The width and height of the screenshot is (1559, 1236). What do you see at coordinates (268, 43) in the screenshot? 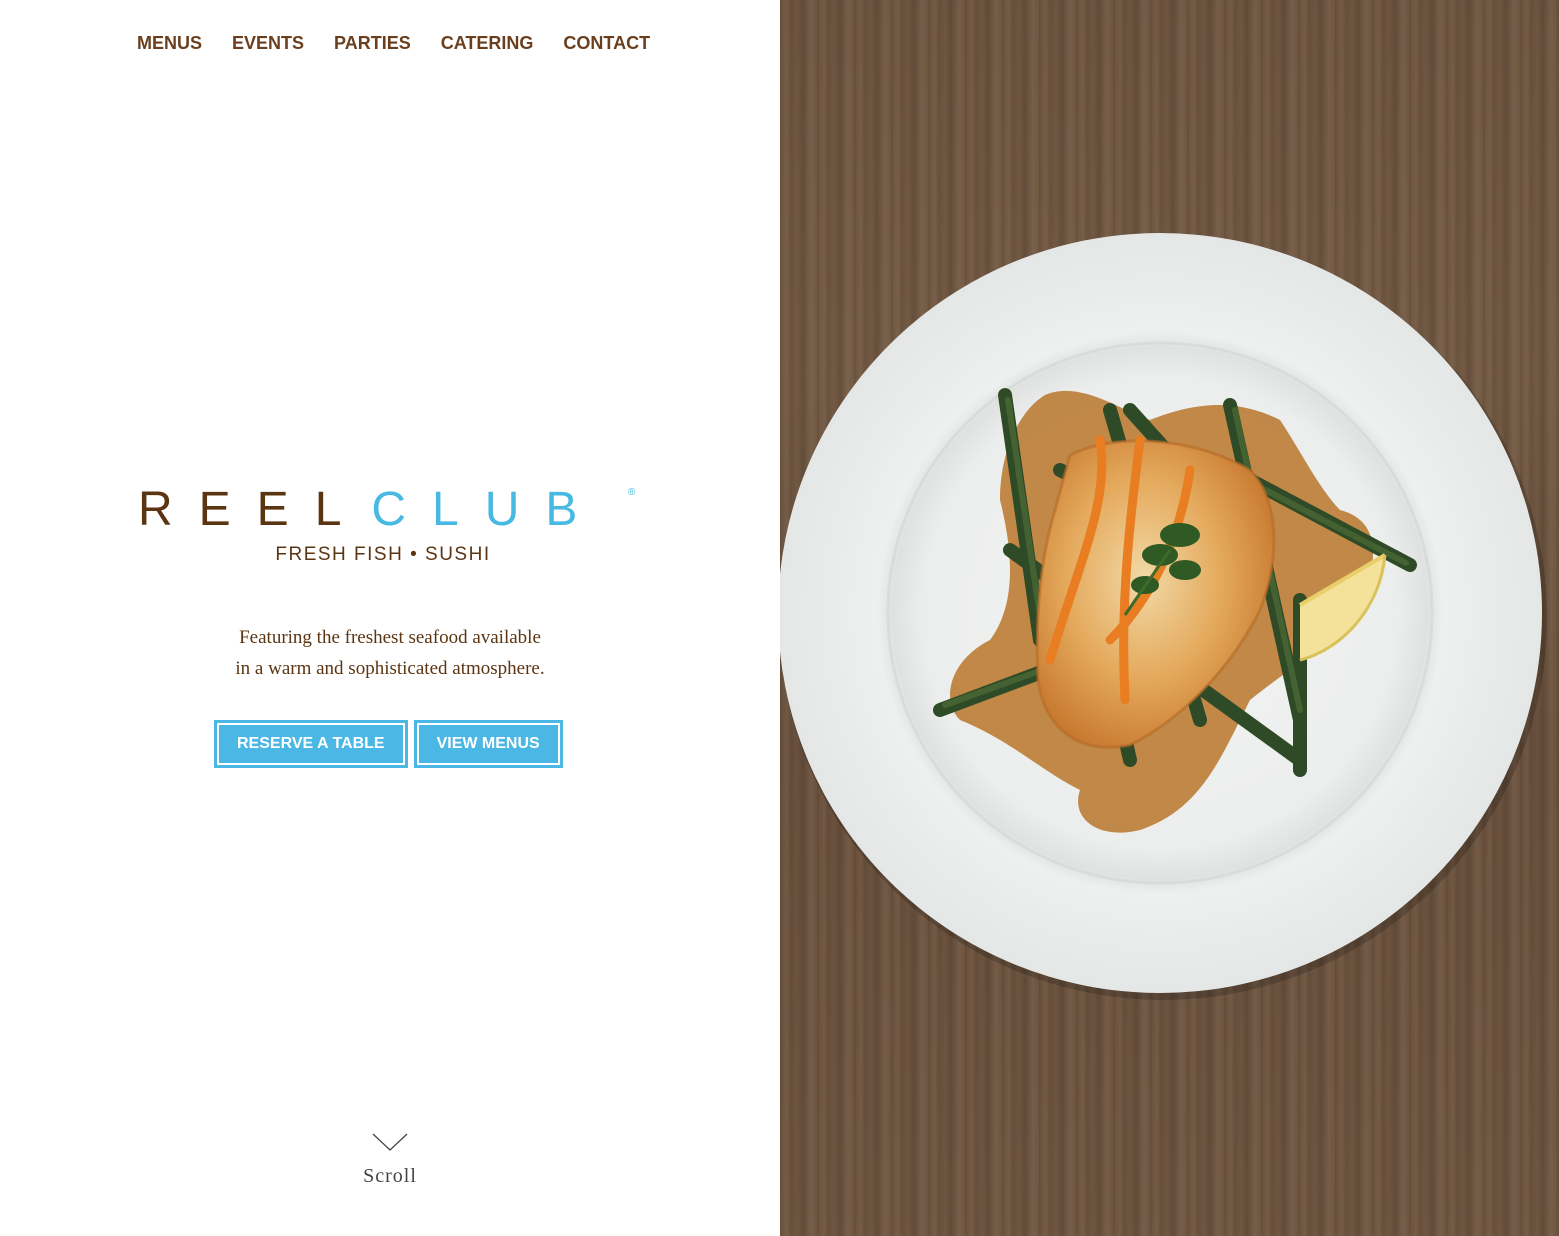
I see `nav-item-events: EVENTS` at bounding box center [268, 43].